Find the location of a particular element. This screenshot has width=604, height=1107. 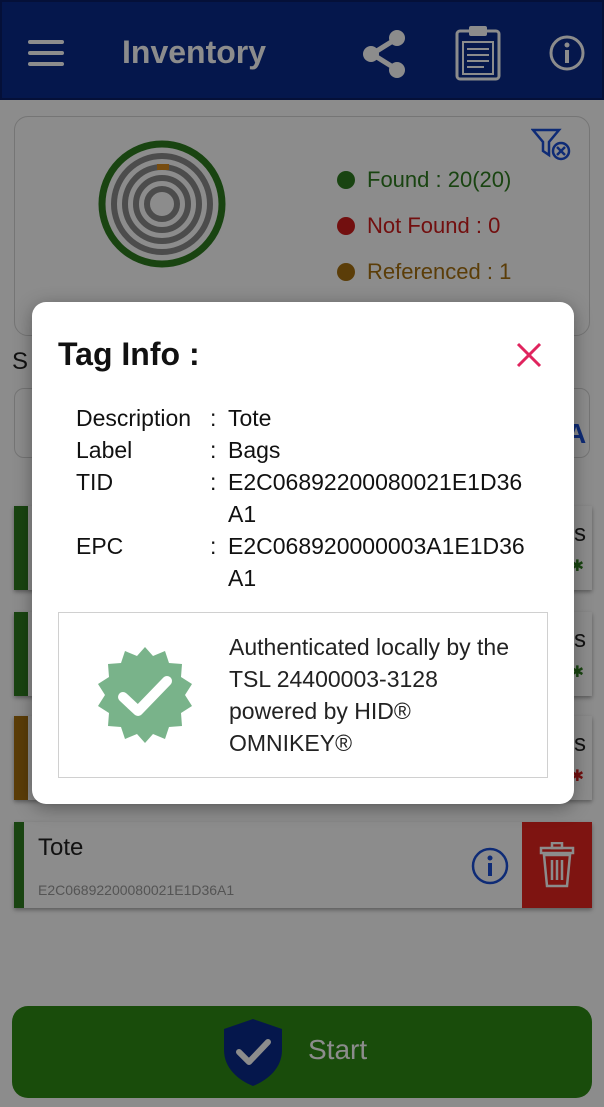

detail-row-epc: EPC : E2C068920000003A1E1D36A1 is located at coordinates (302, 562).